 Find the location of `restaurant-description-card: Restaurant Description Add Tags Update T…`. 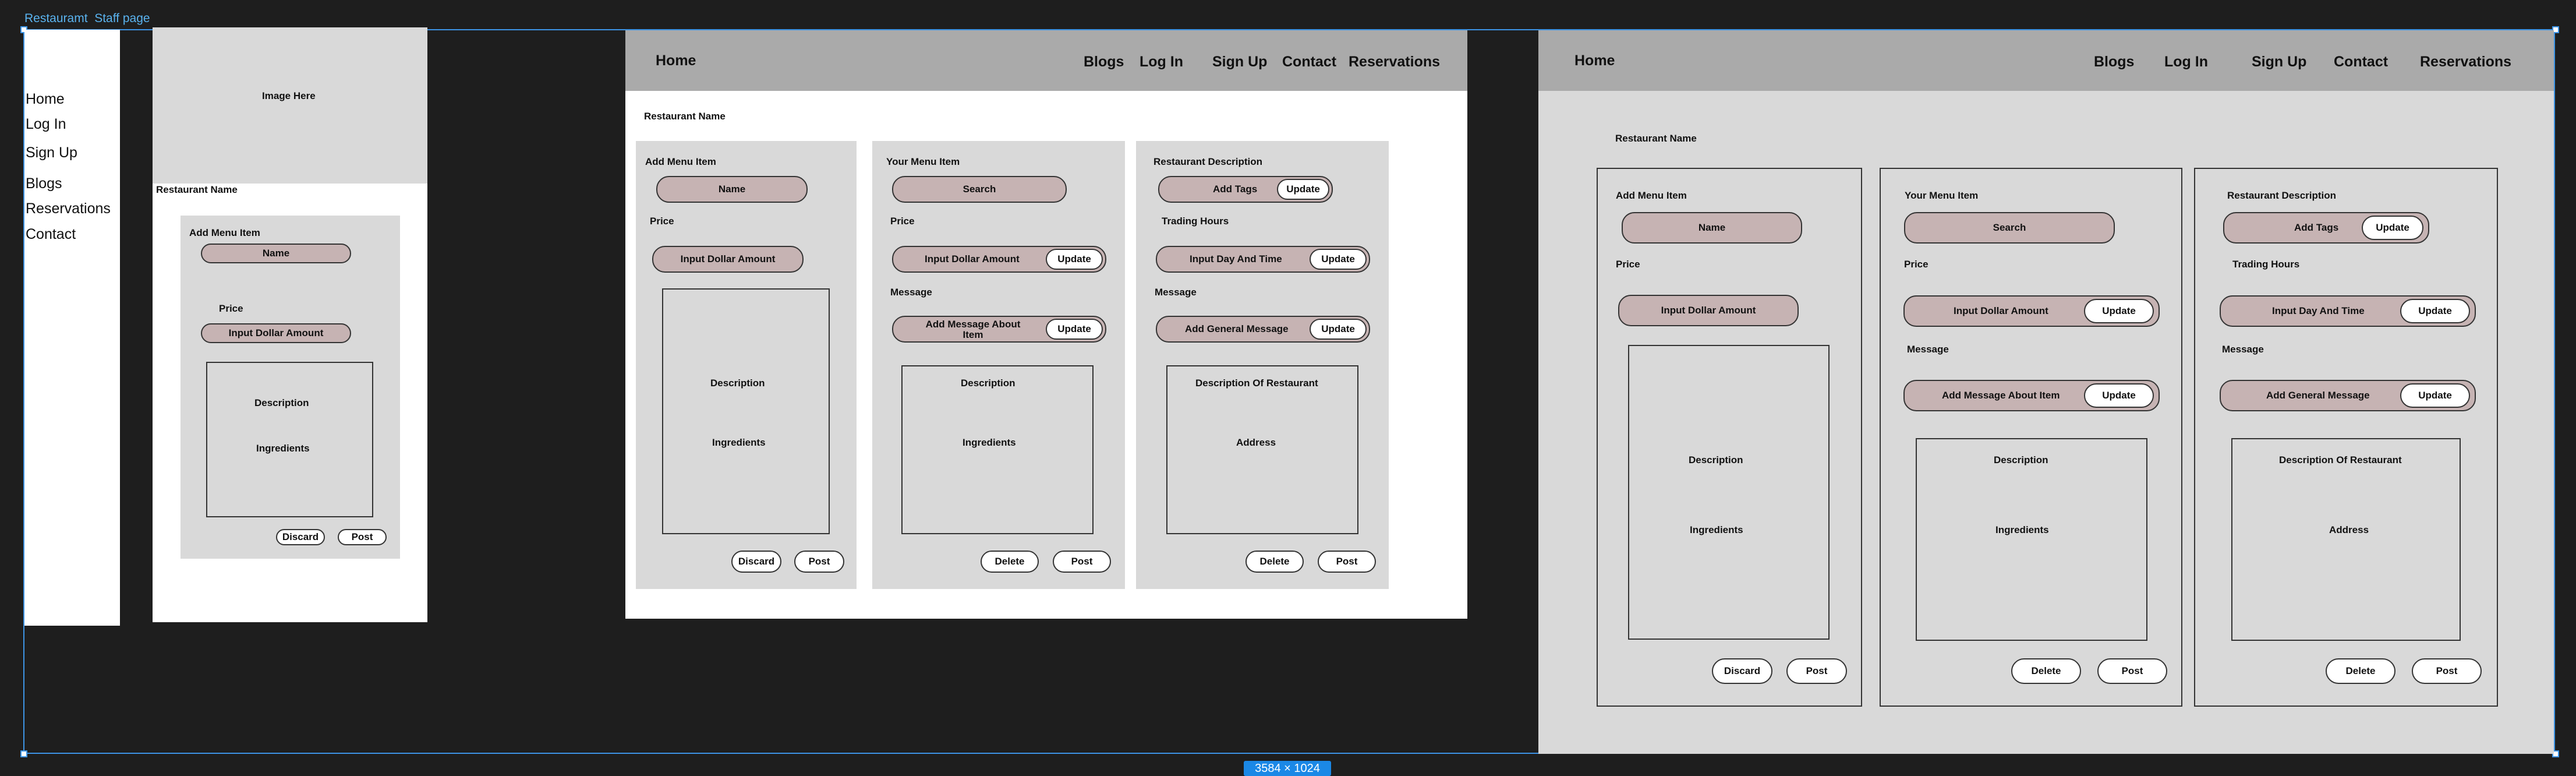

restaurant-description-card: Restaurant Description Add Tags Update T… is located at coordinates (1262, 365).